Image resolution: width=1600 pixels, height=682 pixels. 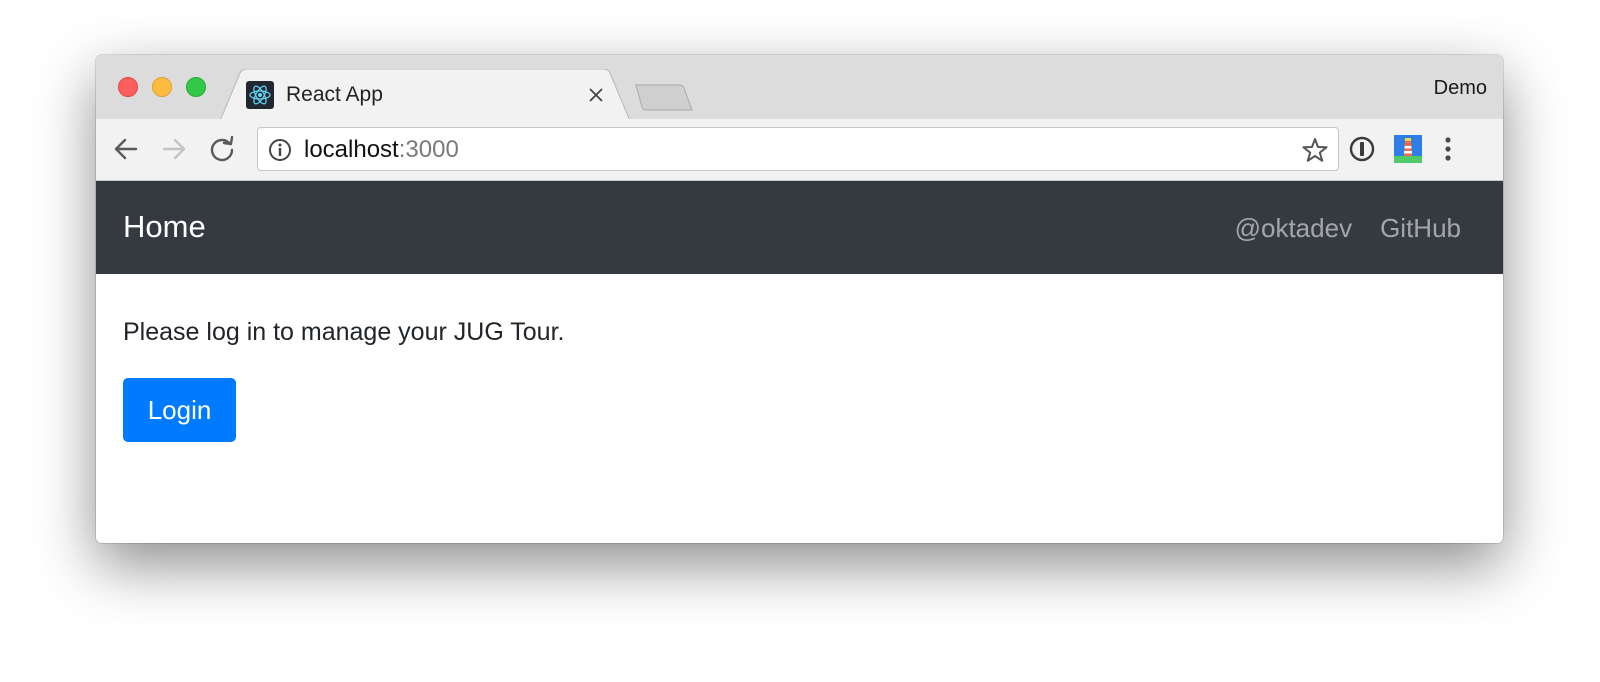 I want to click on bookmark-star-icon, so click(x=1315, y=150).